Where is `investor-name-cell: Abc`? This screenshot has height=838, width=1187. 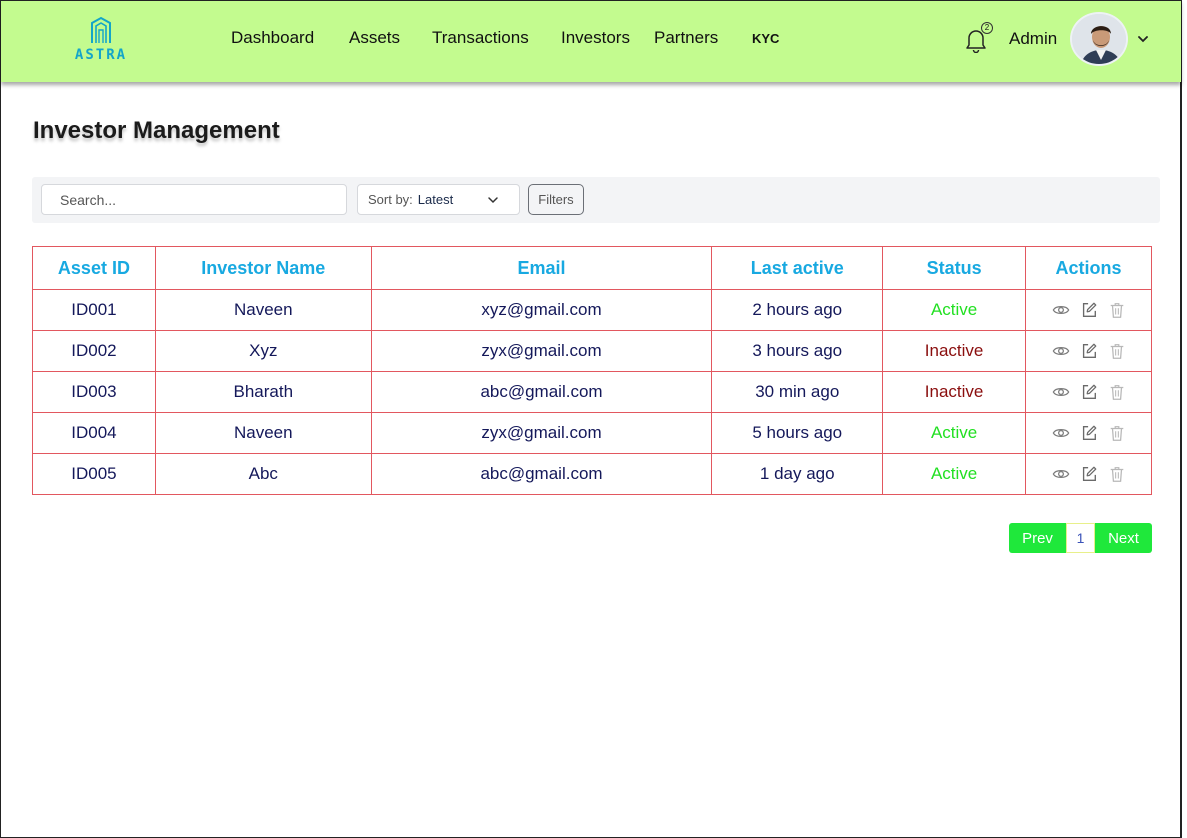
investor-name-cell: Abc is located at coordinates (263, 474).